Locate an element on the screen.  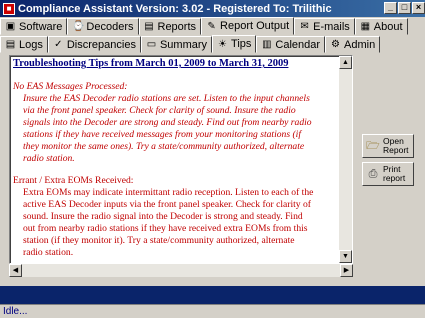
tab-calendar: ▥ Calendar is located at coordinates (291, 44).